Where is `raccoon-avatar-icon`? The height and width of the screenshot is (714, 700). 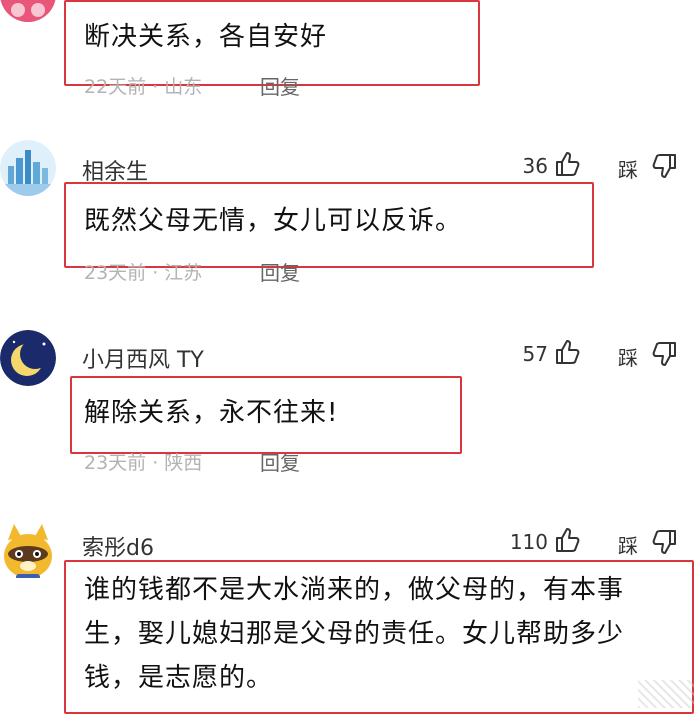 raccoon-avatar-icon is located at coordinates (28, 551).